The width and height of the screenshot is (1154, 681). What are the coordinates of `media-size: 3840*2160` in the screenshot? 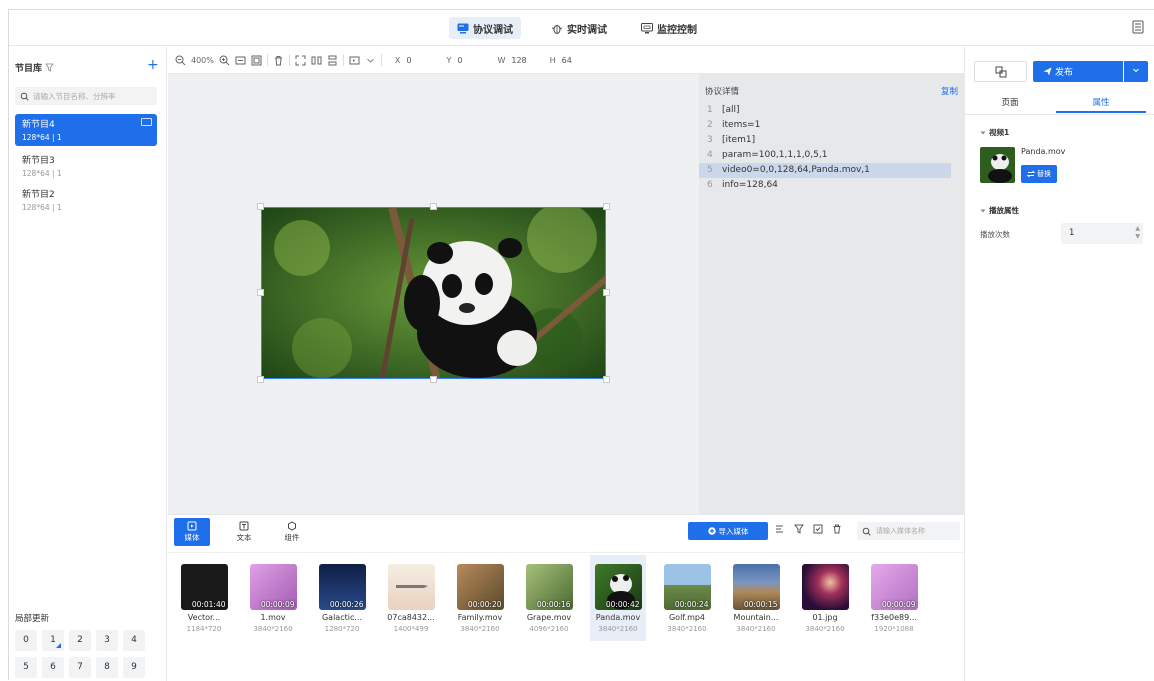 It's located at (756, 629).